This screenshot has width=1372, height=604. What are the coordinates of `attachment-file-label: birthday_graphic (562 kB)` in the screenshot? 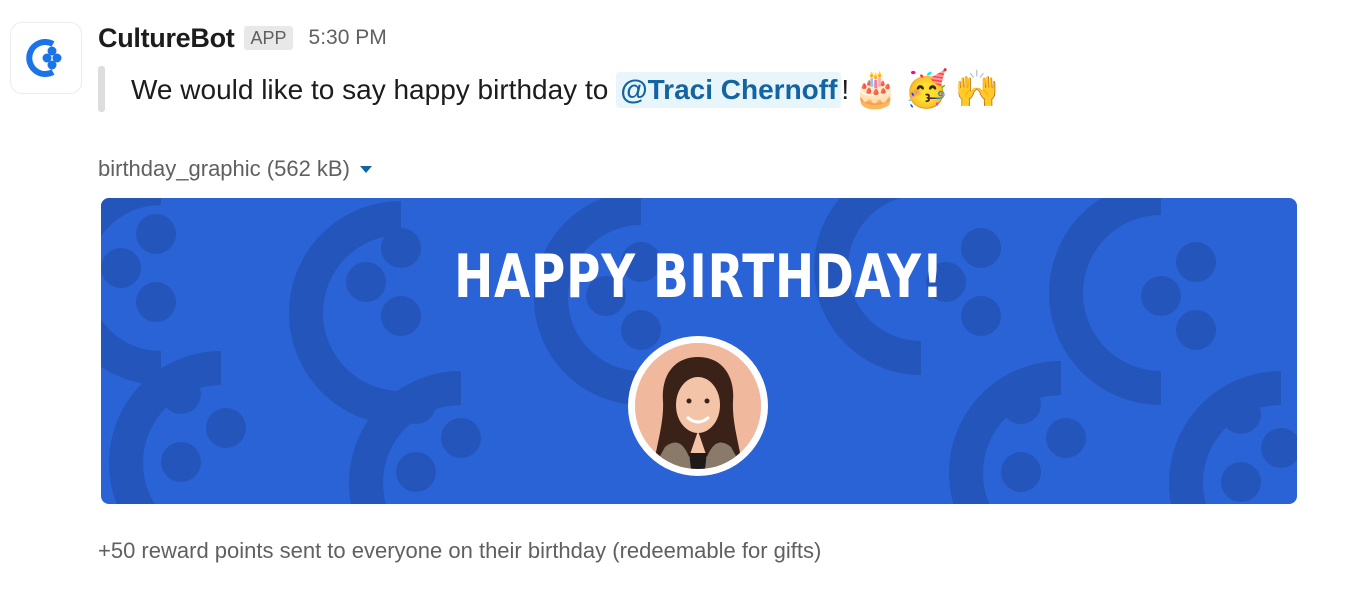 It's located at (235, 169).